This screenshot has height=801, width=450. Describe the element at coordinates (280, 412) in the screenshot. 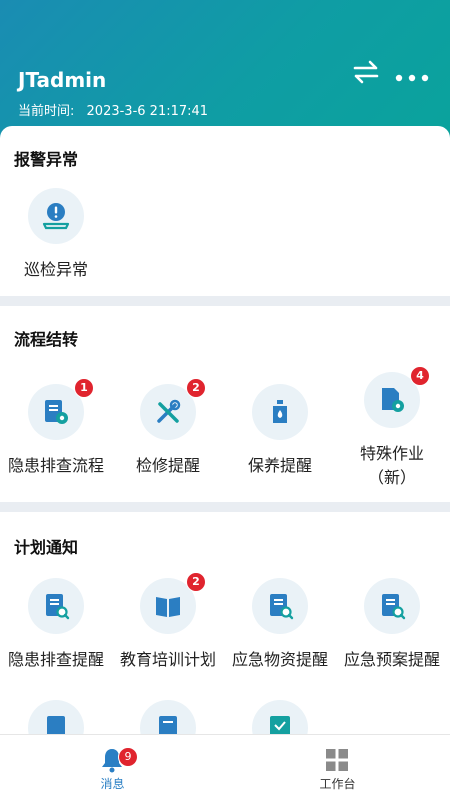

I see `oil-bottle-icon` at that location.